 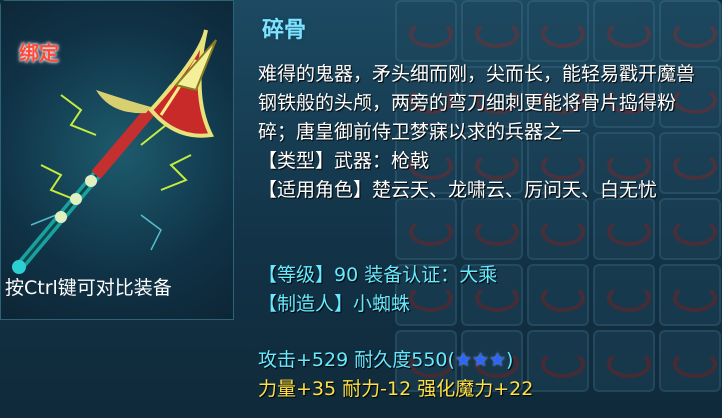 What do you see at coordinates (478, 275) in the screenshot?
I see `cert-value: 大乘` at bounding box center [478, 275].